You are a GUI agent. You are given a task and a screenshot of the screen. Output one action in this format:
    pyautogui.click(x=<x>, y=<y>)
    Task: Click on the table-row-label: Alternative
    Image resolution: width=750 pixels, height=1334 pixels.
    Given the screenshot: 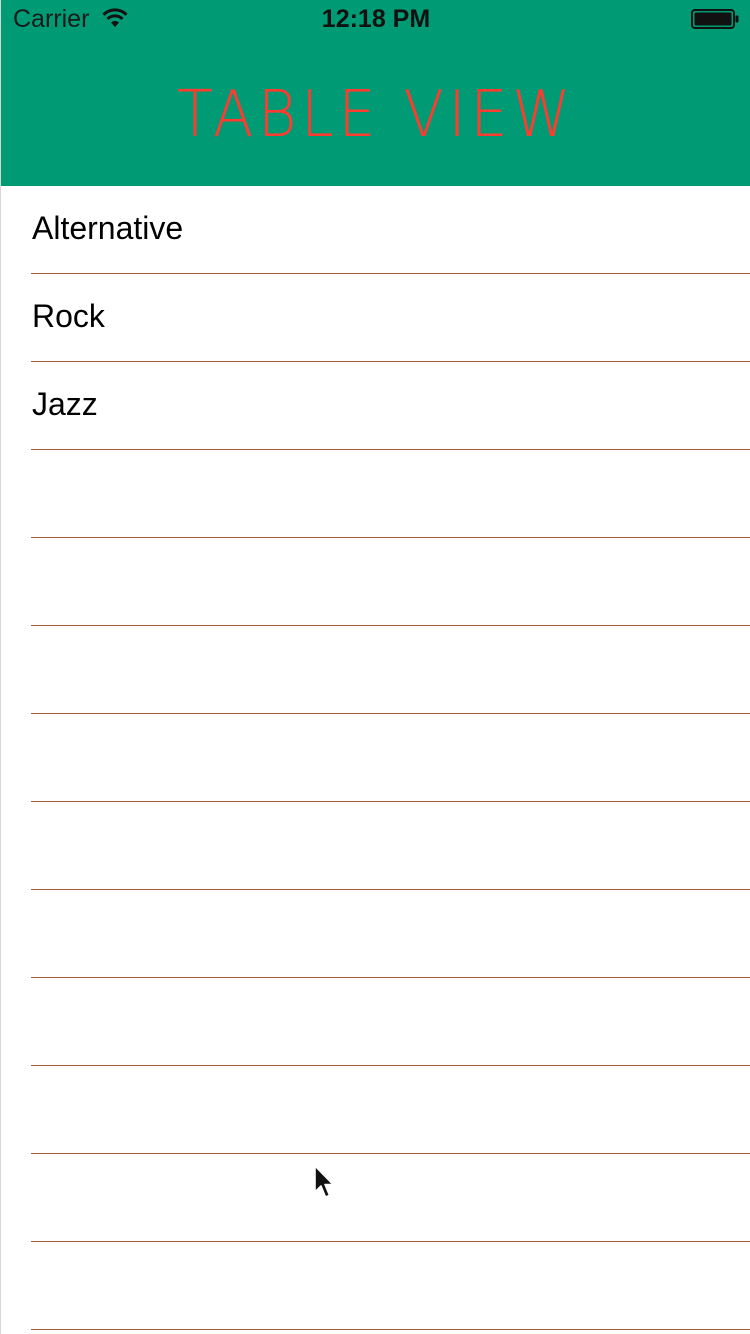 What is the action you would take?
    pyautogui.click(x=108, y=228)
    